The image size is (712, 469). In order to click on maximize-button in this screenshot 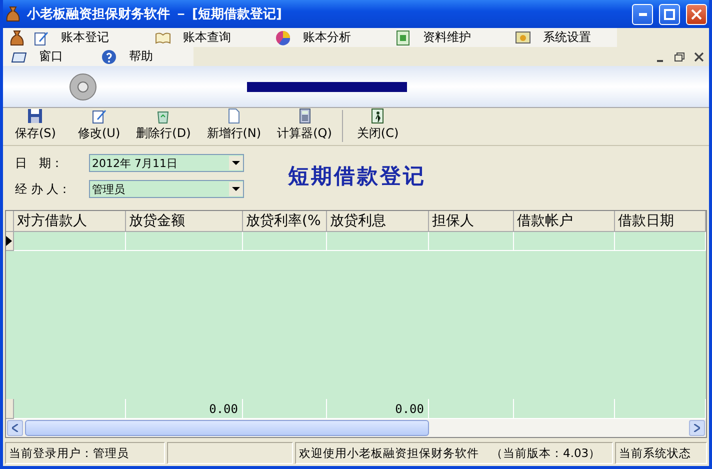, I will do `click(669, 14)`.